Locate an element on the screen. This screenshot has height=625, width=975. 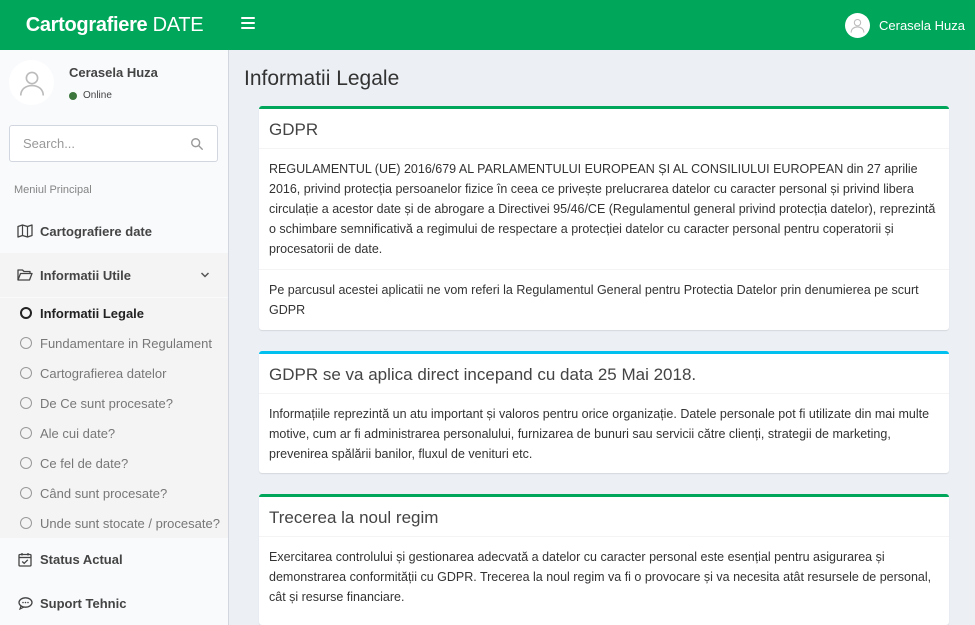
submenu-item-label: Când sunt procesate? is located at coordinates (104, 493).